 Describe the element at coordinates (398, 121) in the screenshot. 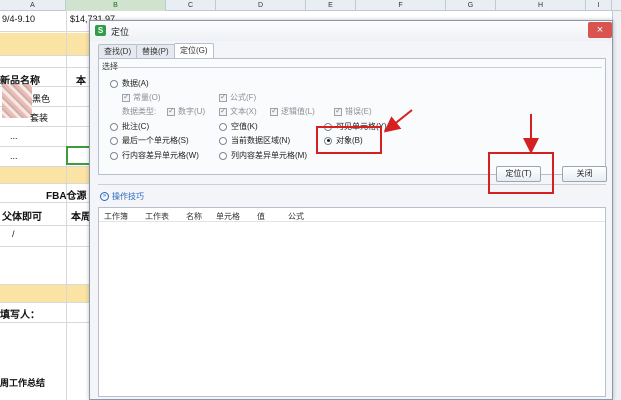

I see `arrow-to-objects` at that location.